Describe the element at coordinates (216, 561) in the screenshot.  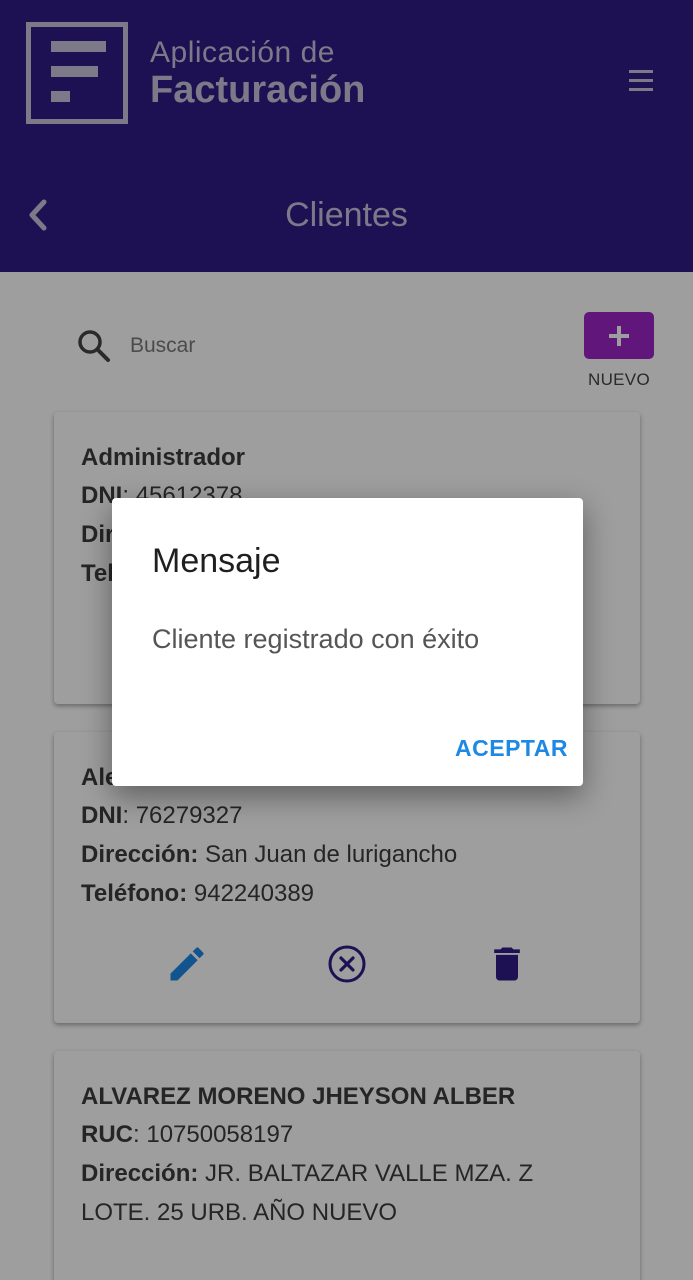
I see `dialog-title: Mensaje` at that location.